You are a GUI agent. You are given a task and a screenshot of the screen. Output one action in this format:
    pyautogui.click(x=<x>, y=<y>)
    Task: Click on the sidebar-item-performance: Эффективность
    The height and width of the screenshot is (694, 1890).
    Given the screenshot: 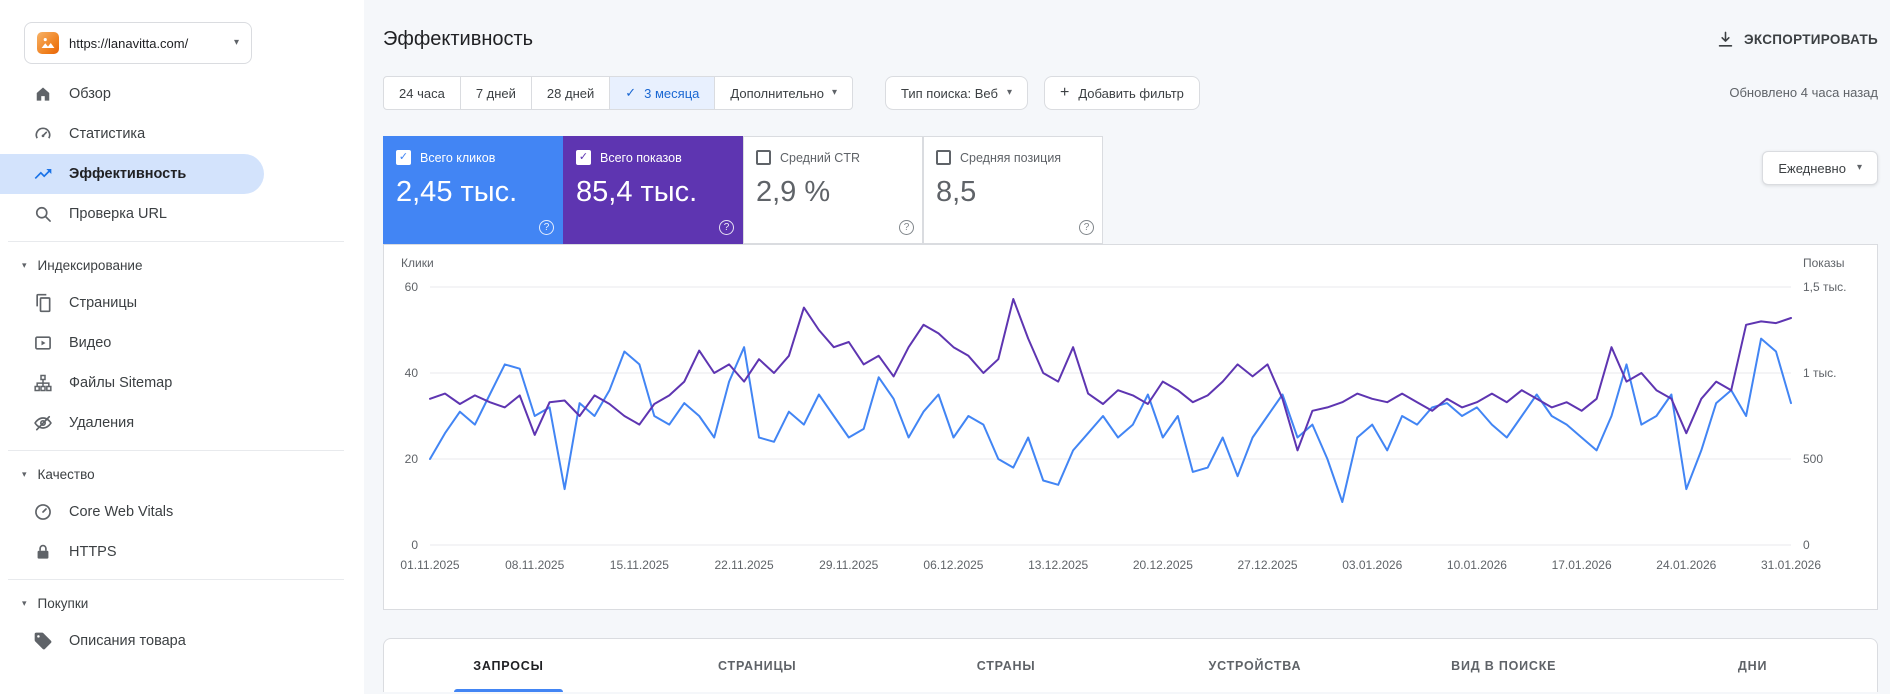 What is the action you would take?
    pyautogui.click(x=132, y=174)
    